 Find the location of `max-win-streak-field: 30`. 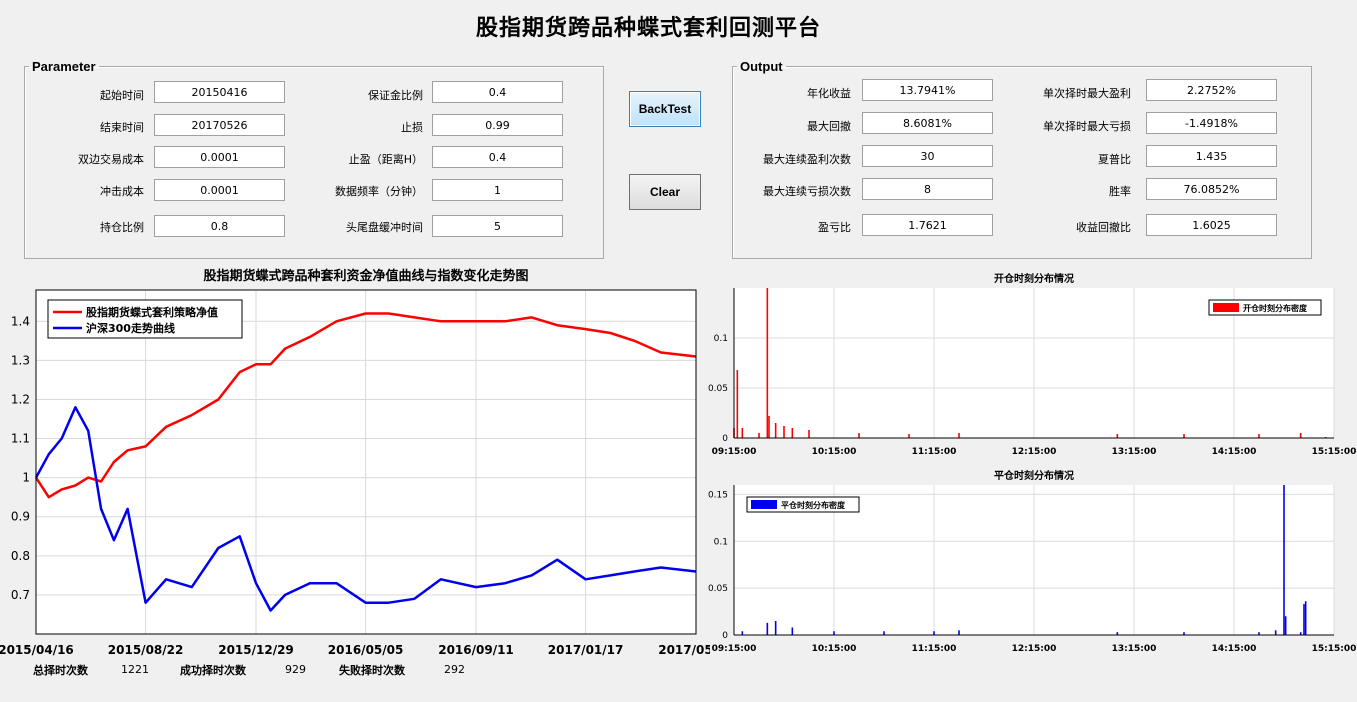

max-win-streak-field: 30 is located at coordinates (927, 156).